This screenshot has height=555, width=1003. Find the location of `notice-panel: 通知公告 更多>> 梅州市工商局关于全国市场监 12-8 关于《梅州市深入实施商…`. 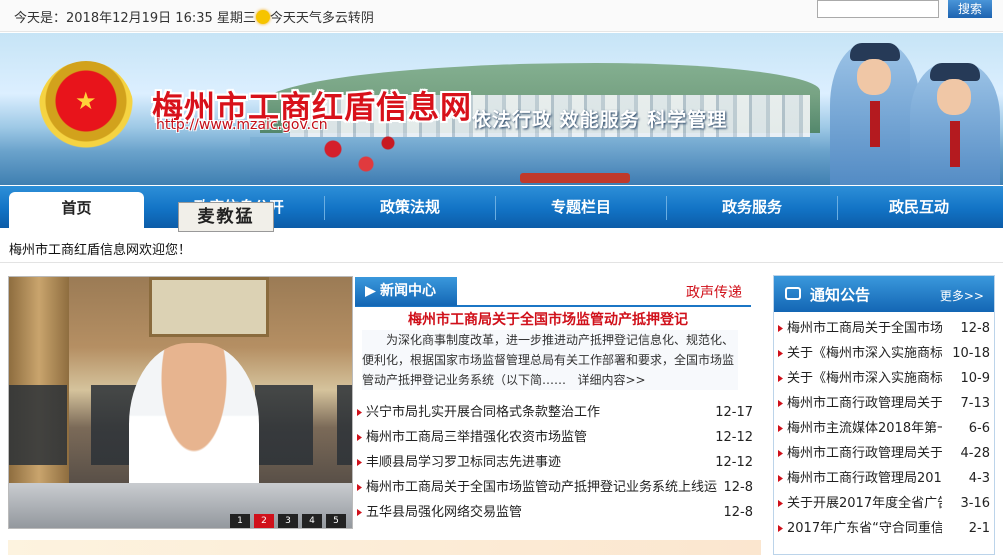

notice-panel: 通知公告 更多>> 梅州市工商局关于全国市场监 12-8 关于《梅州市深入实施商… is located at coordinates (884, 415).